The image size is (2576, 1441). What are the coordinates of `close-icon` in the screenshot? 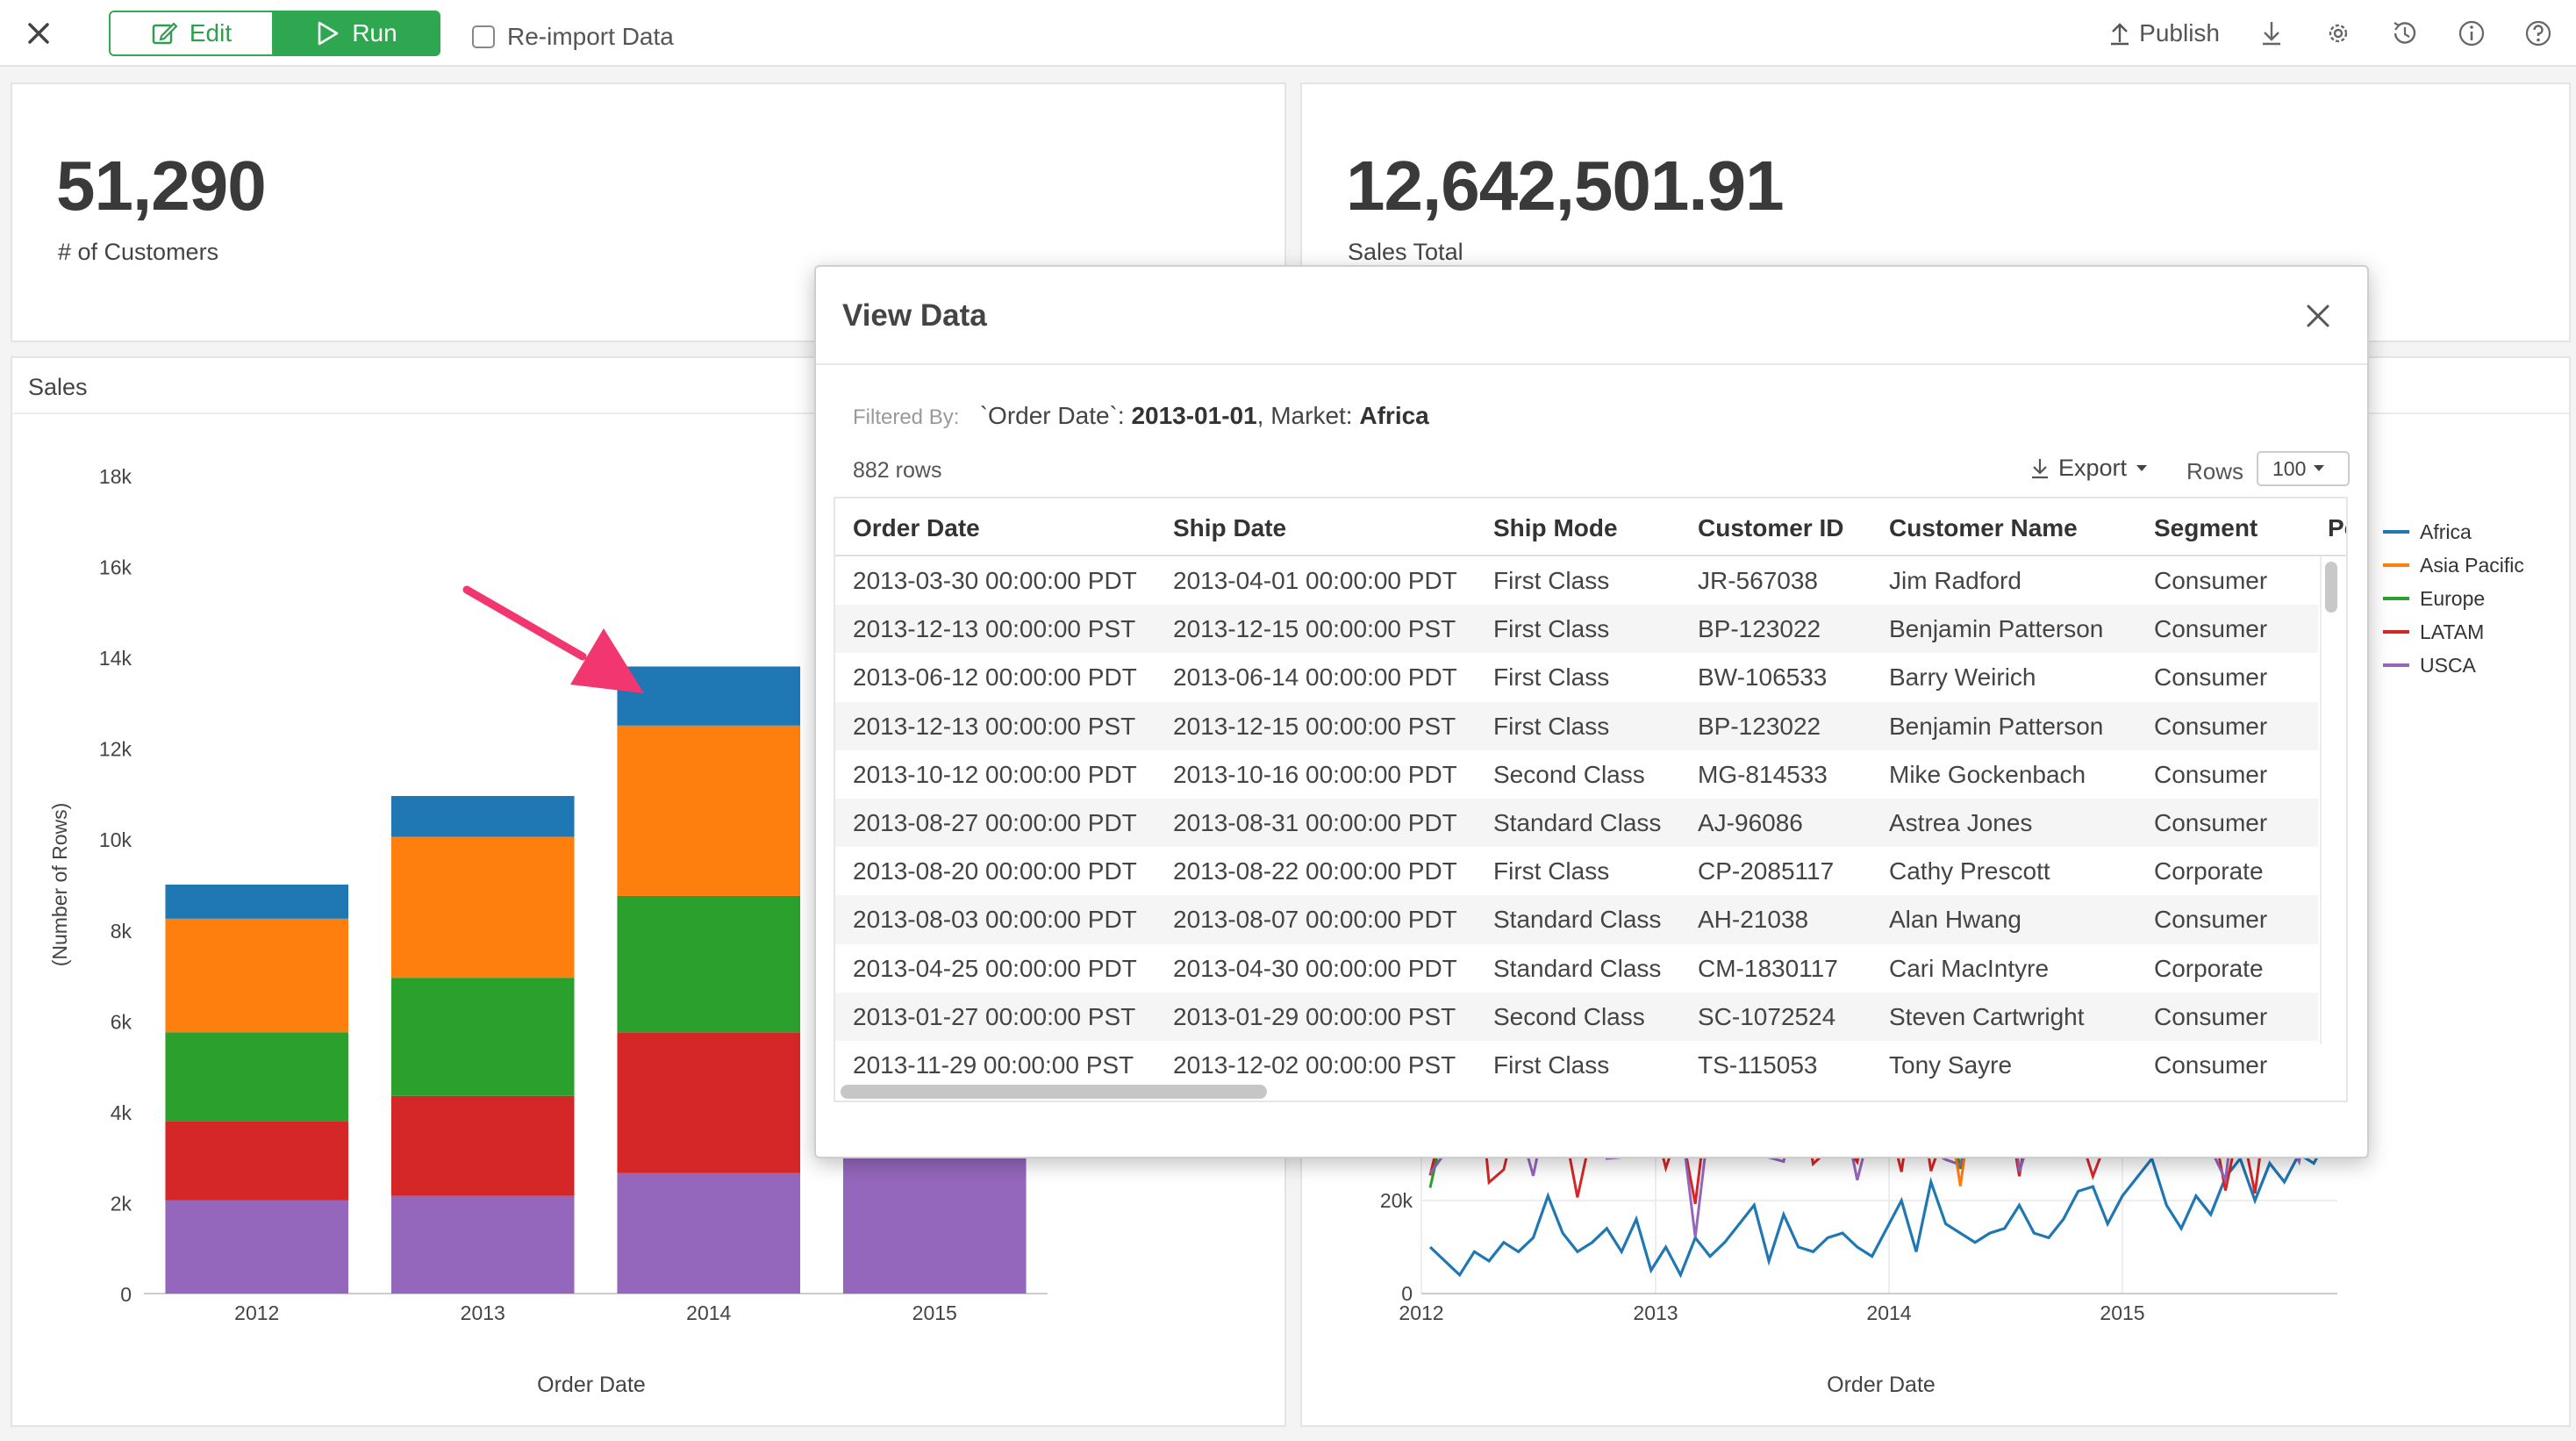 It's located at (38, 33).